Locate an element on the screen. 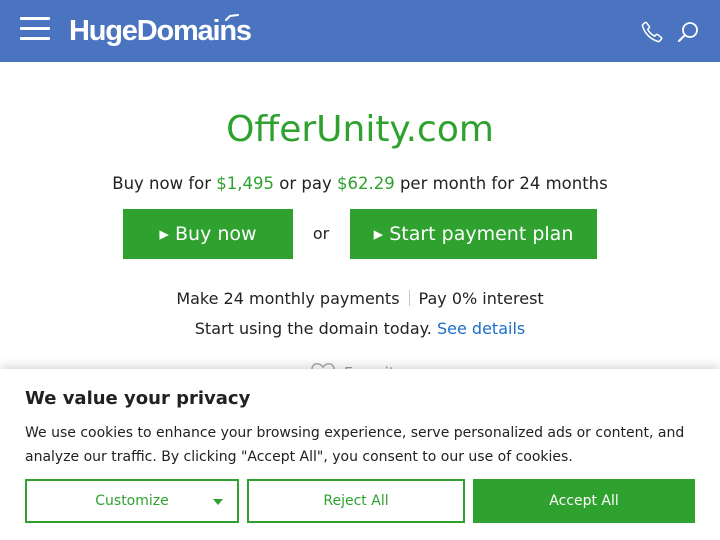 The image size is (720, 540). site-logo: HugeDomains is located at coordinates (160, 31).